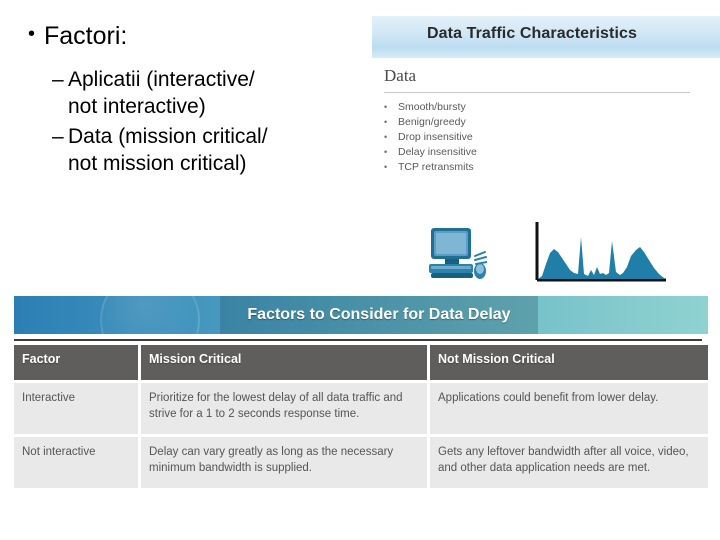 The width and height of the screenshot is (720, 540). What do you see at coordinates (544, 122) in the screenshot?
I see `list-item: • Benign/greedy` at bounding box center [544, 122].